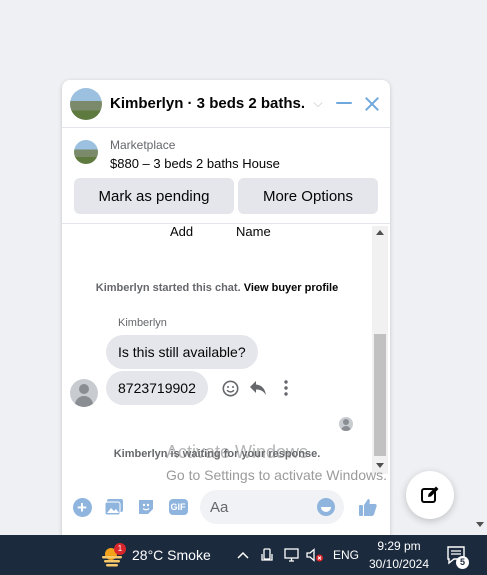 The height and width of the screenshot is (575, 487). I want to click on chevron-up-icon, so click(243, 555).